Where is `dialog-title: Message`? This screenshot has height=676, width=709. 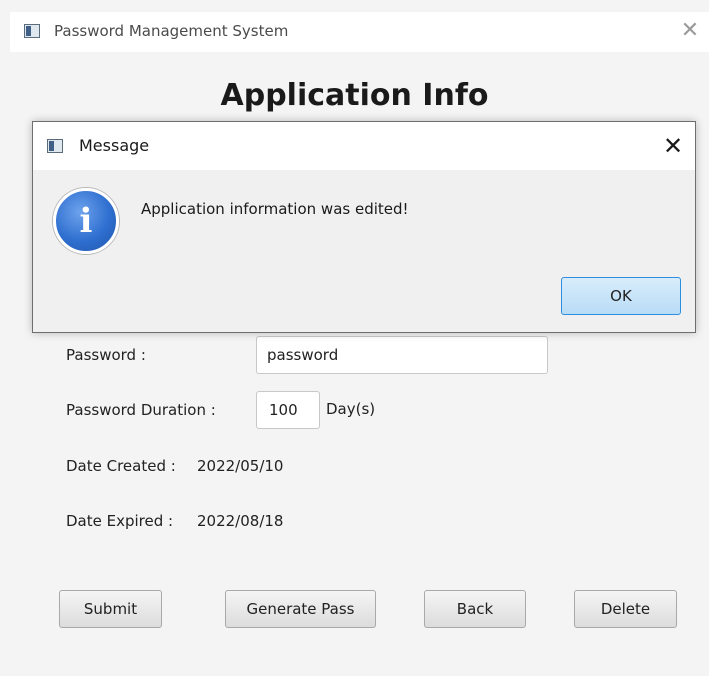 dialog-title: Message is located at coordinates (114, 145).